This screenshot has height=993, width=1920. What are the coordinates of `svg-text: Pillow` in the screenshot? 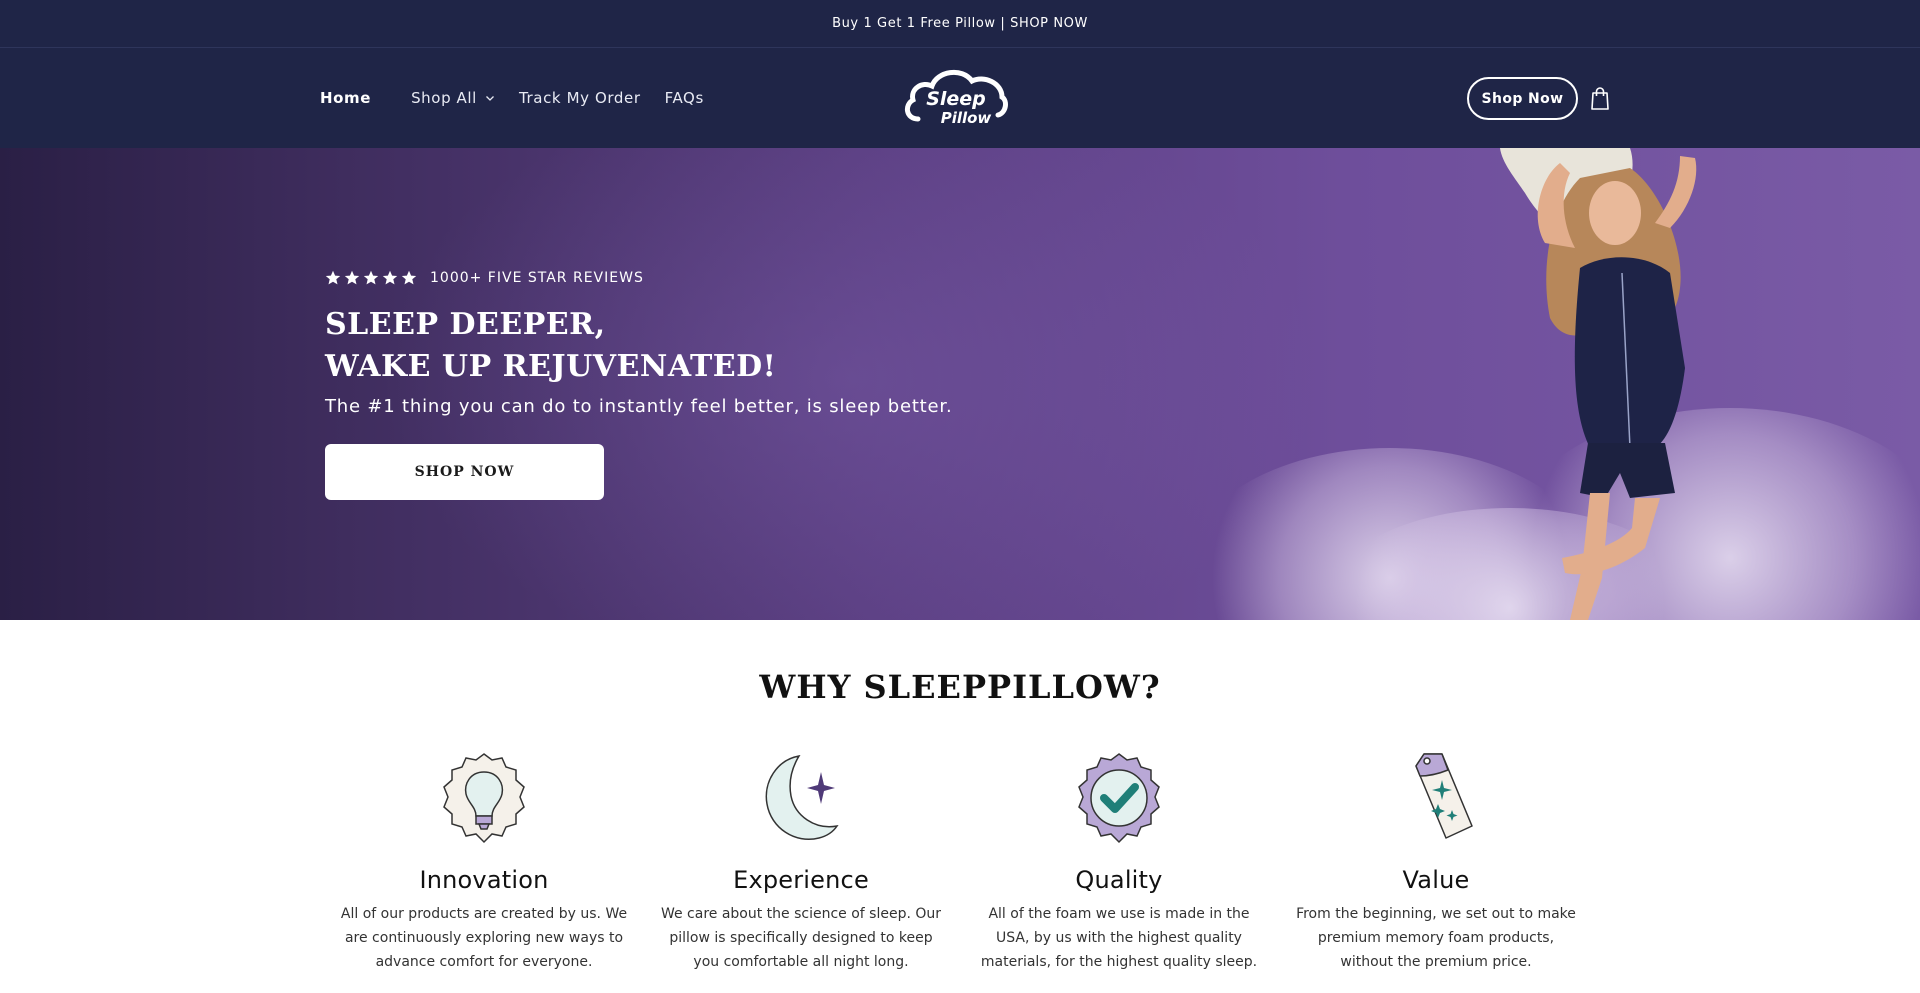 It's located at (966, 118).